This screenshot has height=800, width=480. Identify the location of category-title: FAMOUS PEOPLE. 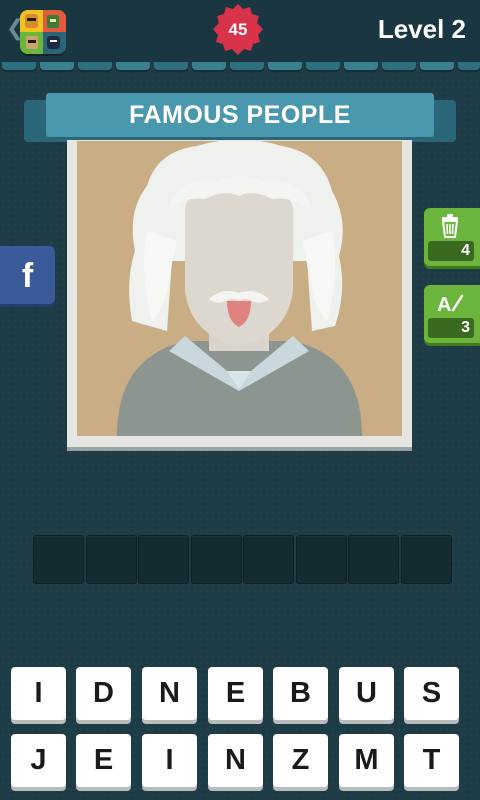
(240, 115).